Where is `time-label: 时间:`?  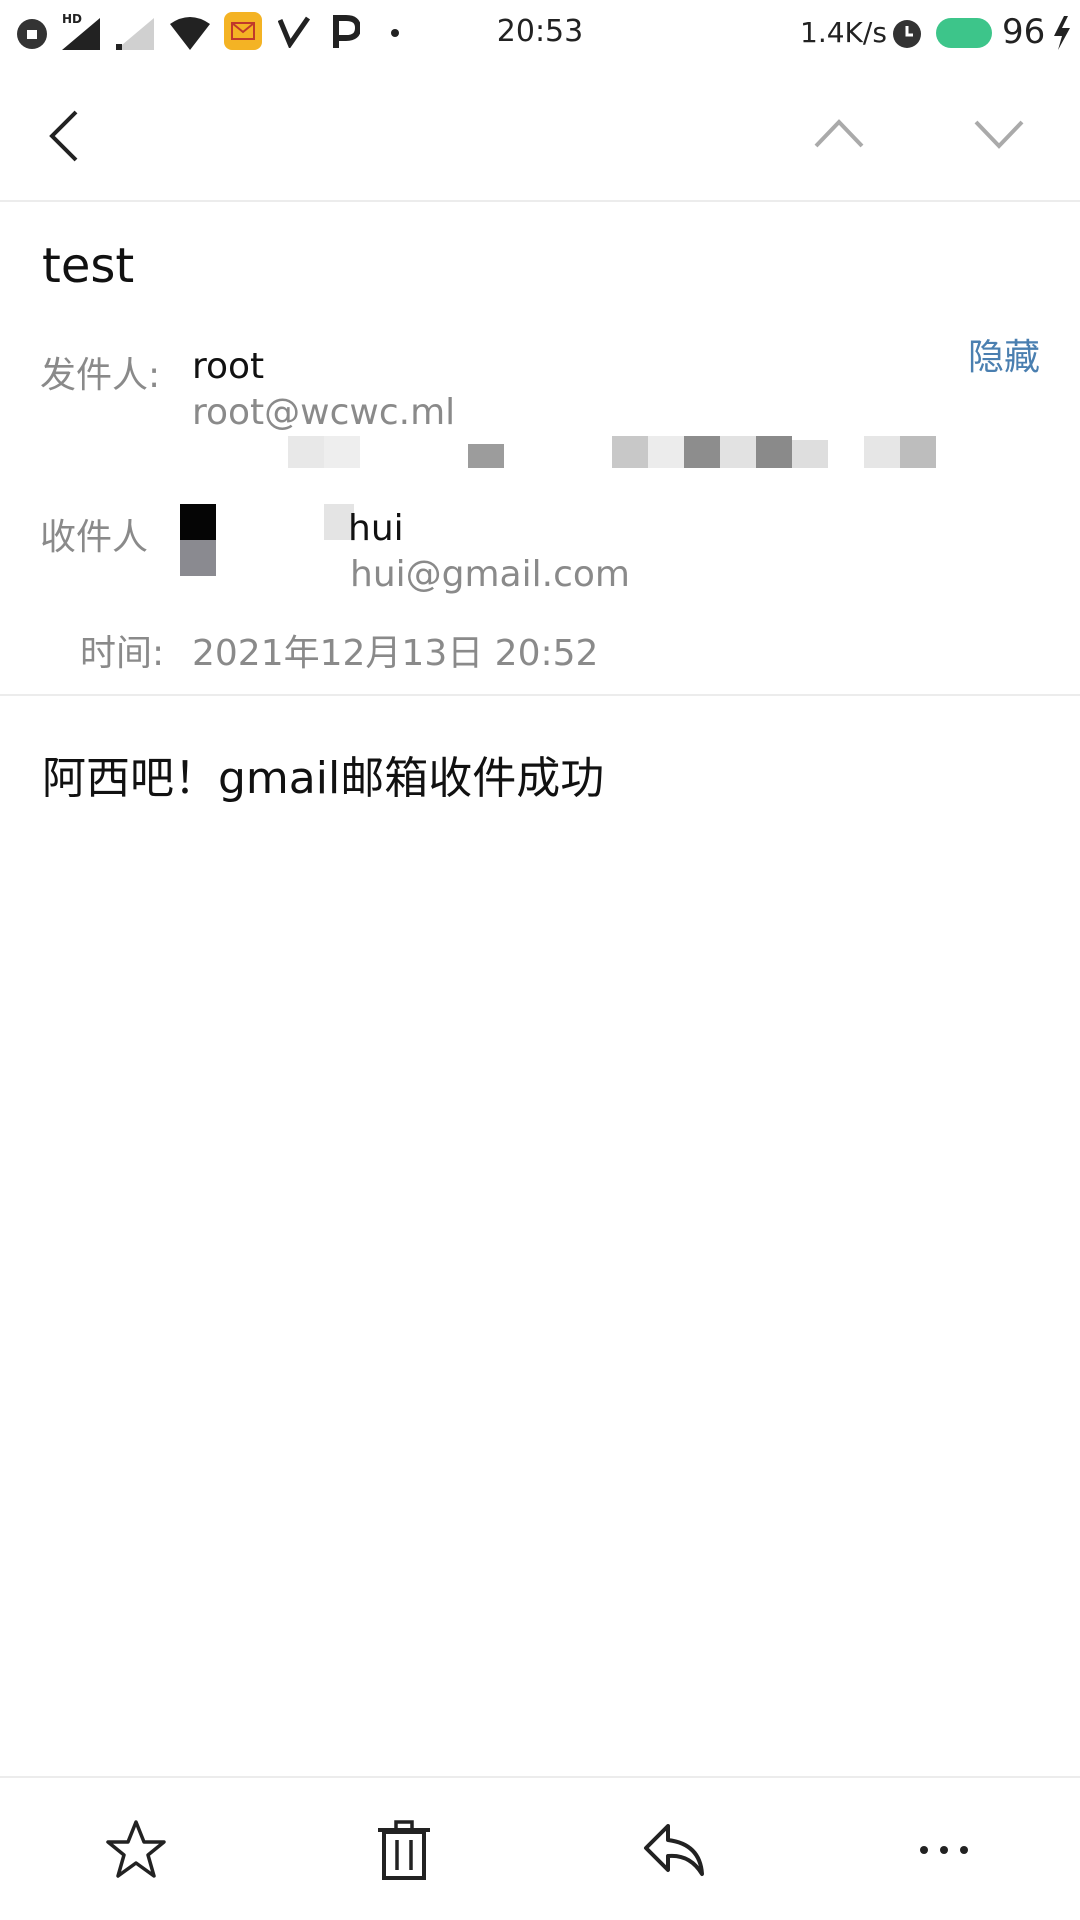
time-label: 时间: is located at coordinates (122, 653).